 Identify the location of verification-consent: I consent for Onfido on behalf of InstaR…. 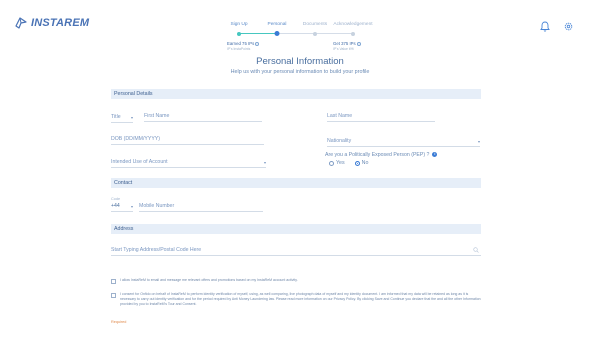
(296, 299).